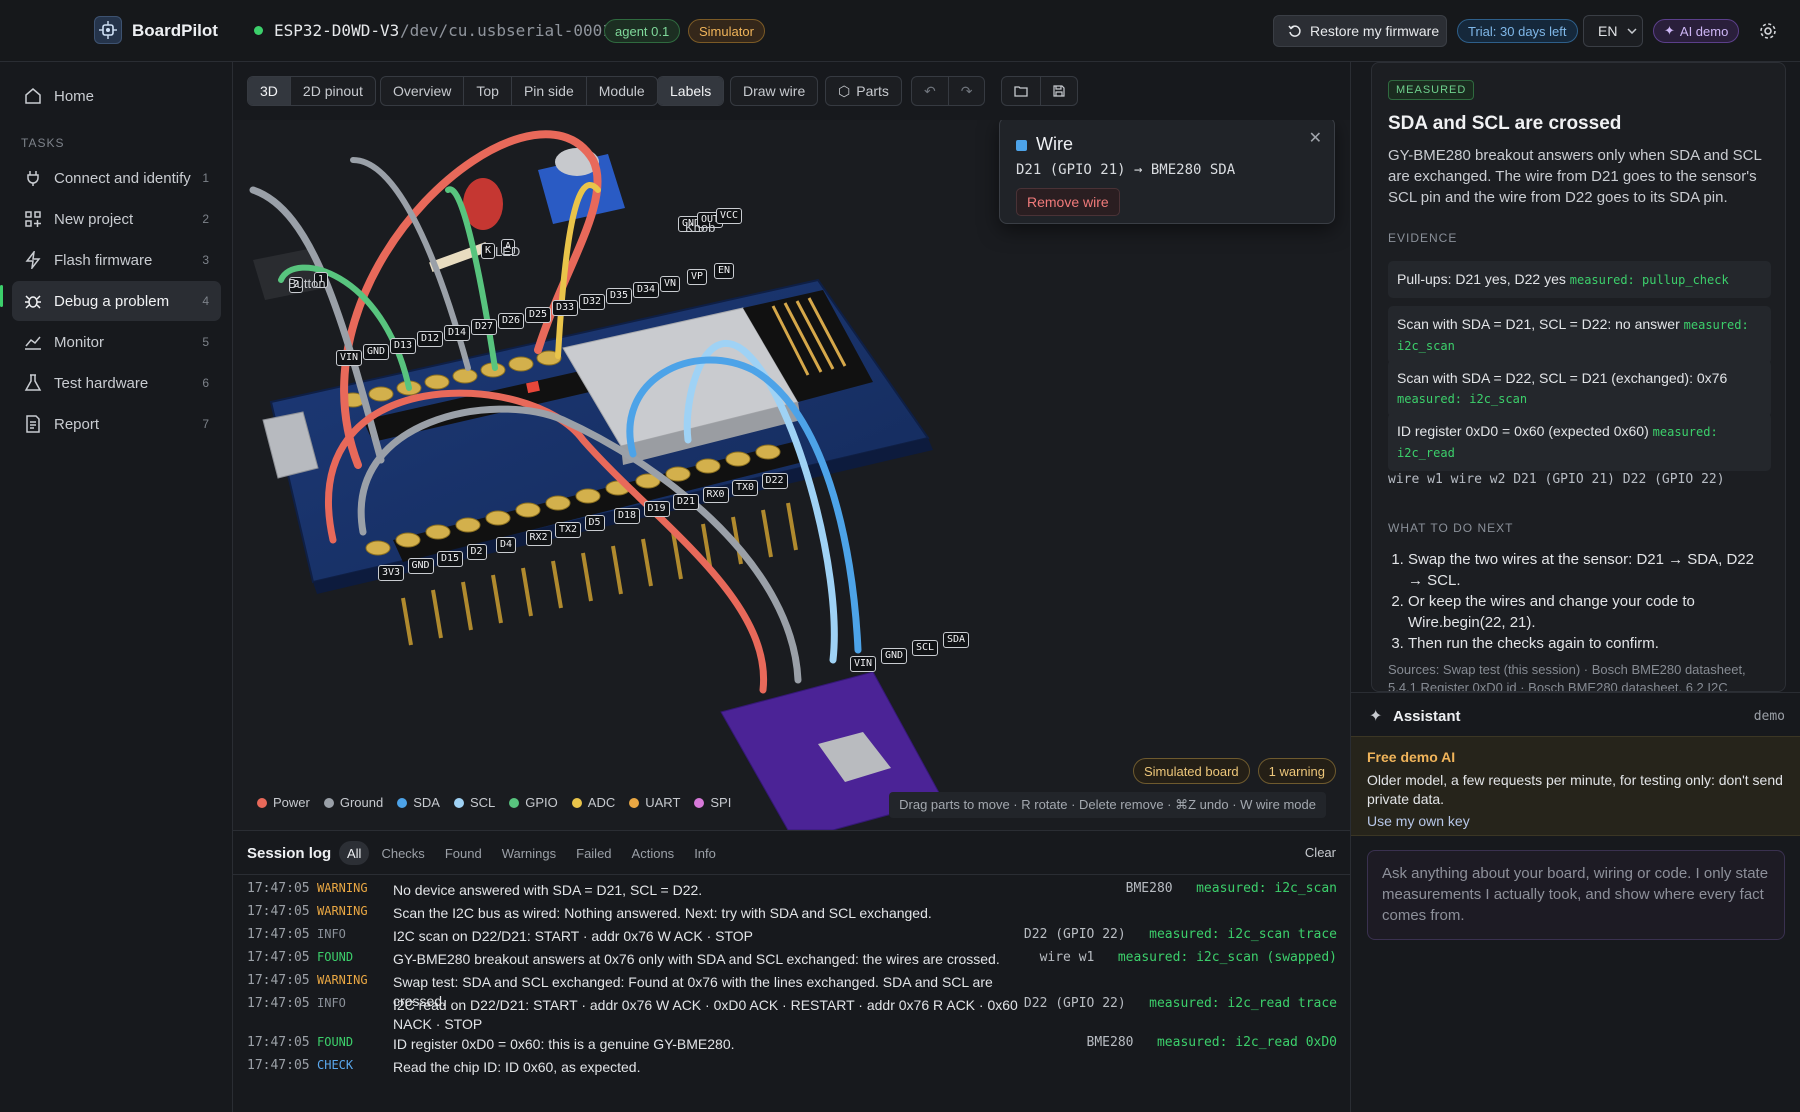  Describe the element at coordinates (705, 853) in the screenshot. I see `log-tab-info: Info` at that location.